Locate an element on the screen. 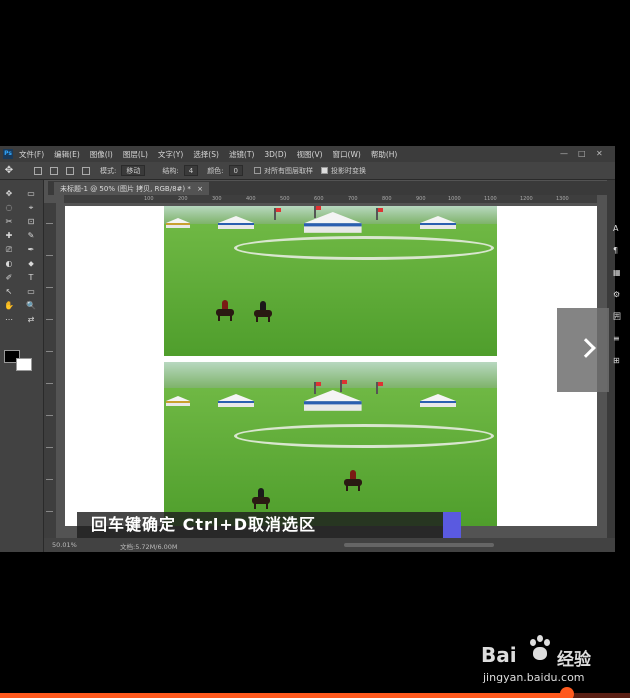 The width and height of the screenshot is (630, 698). menu-file: 文件(F) is located at coordinates (31, 154).